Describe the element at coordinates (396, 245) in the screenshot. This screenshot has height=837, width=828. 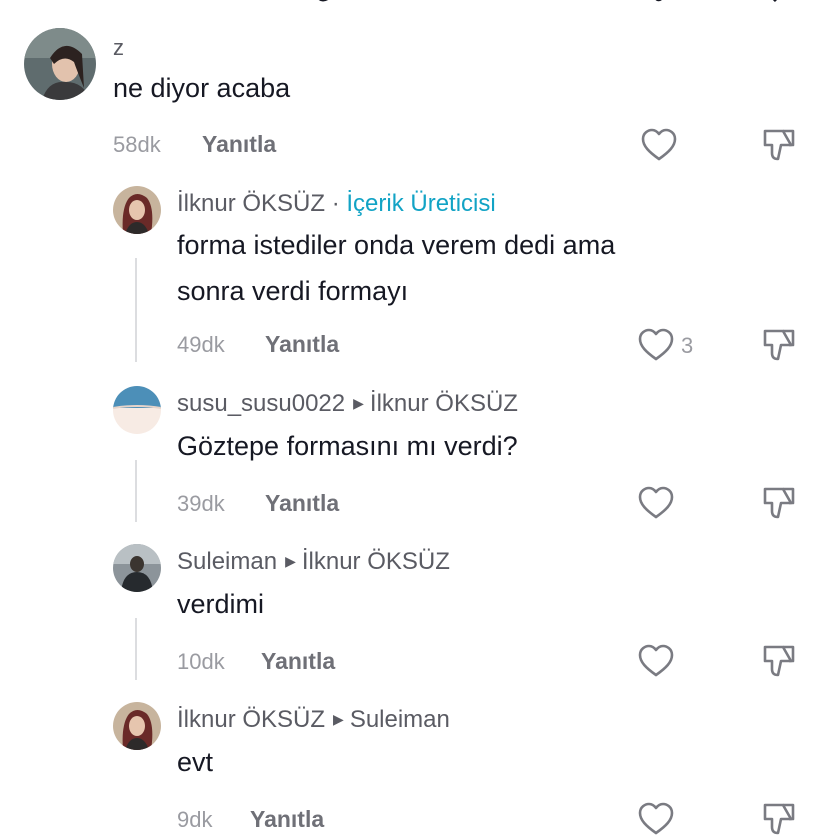
I see `comment-text-line: forma istediler onda verem dedi ama` at that location.